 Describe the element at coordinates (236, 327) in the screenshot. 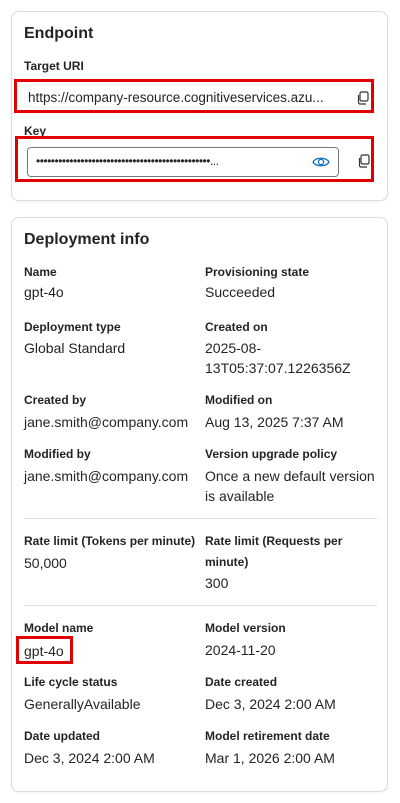

I see `created-on-label: Created on` at that location.